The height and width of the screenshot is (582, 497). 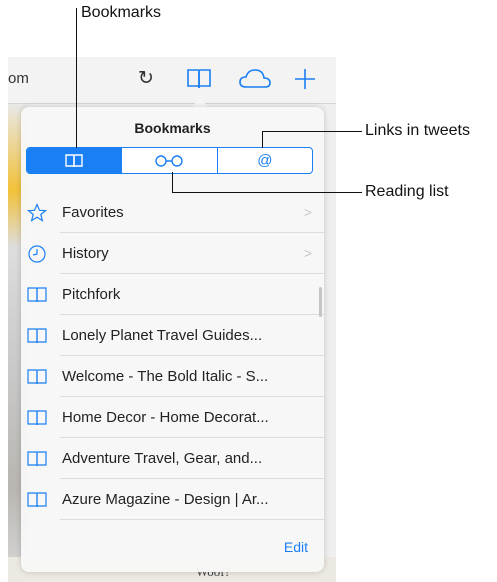 I want to click on list-item-label: Pitchfork, so click(x=91, y=294).